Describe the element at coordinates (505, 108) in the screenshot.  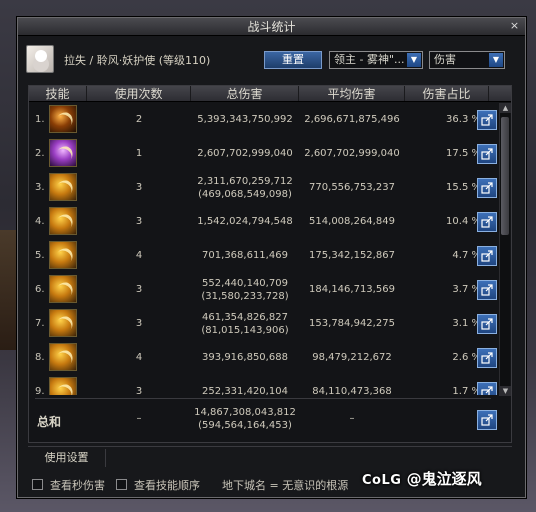
I see `chevron-up-icon: ▲` at that location.